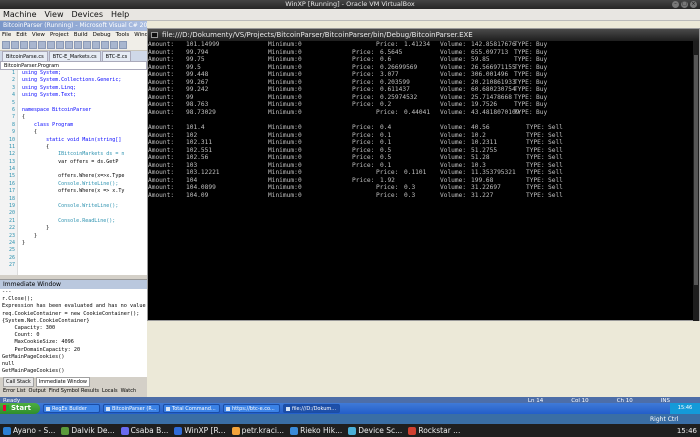 This screenshot has width=700, height=437. What do you see at coordinates (123, 35) in the screenshot?
I see `vs-menu-tools: Tools` at bounding box center [123, 35].